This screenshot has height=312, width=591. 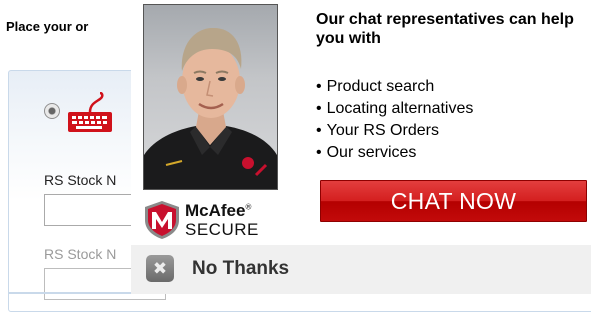 What do you see at coordinates (162, 220) in the screenshot?
I see `mcafee-shield-icon` at bounding box center [162, 220].